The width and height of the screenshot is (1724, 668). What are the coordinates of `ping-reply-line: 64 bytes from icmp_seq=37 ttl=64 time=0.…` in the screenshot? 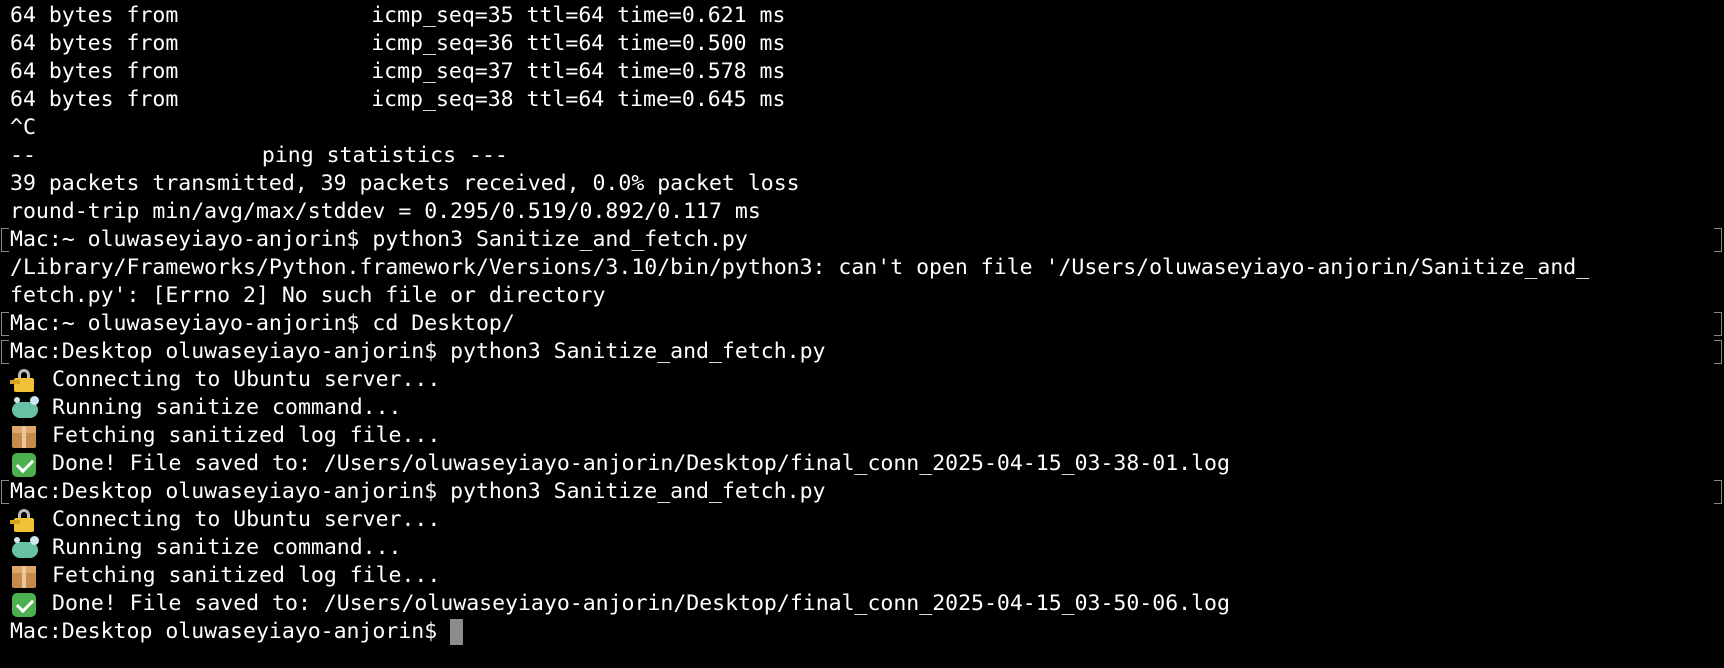 It's located at (397, 72).